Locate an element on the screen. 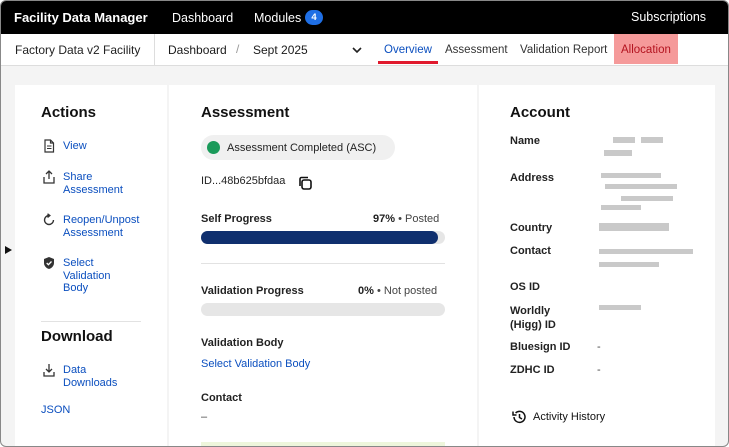  validation-progress-state: • Not posted is located at coordinates (407, 291).